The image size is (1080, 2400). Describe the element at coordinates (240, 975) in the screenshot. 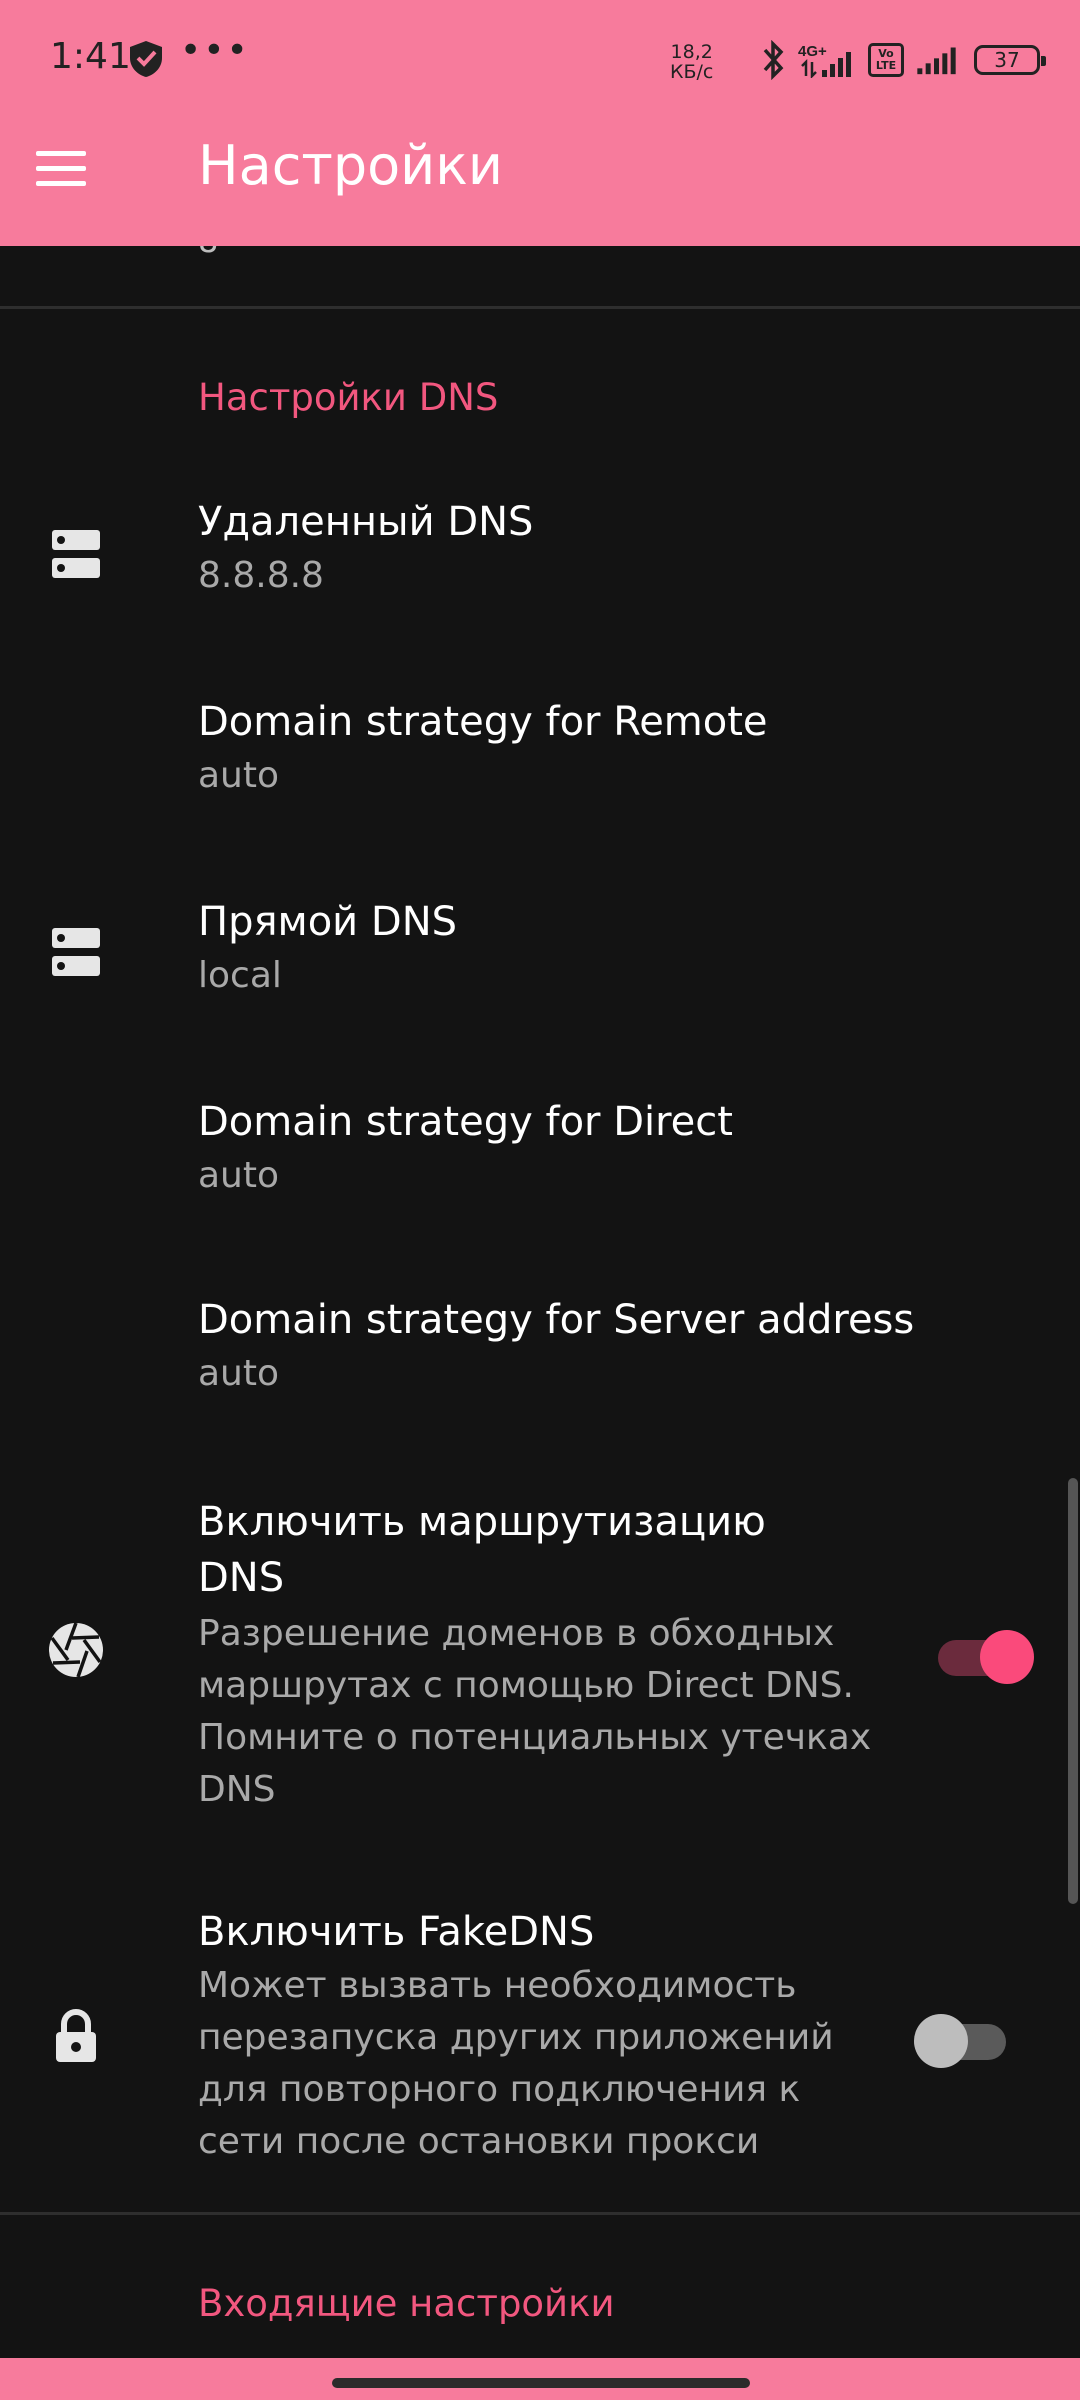

I see `direct-dns-value: local` at that location.